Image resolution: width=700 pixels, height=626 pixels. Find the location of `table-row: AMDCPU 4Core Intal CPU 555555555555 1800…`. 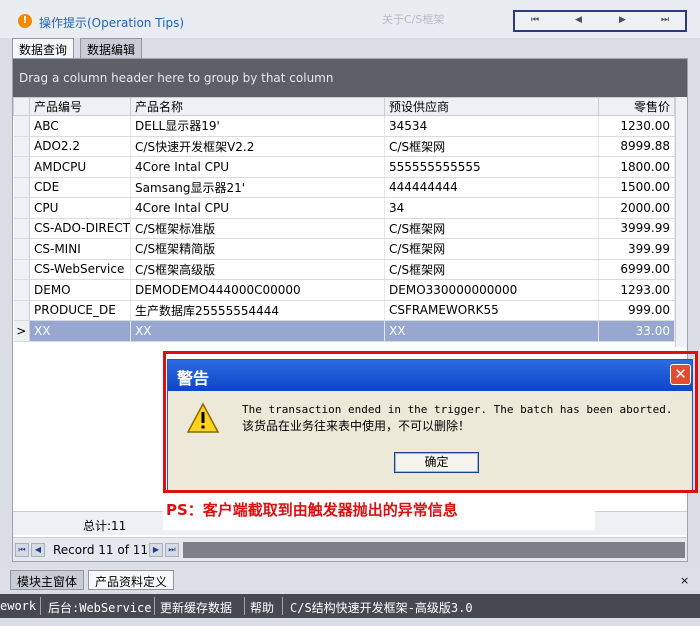

table-row: AMDCPU 4Core Intal CPU 555555555555 1800… is located at coordinates (344, 167).